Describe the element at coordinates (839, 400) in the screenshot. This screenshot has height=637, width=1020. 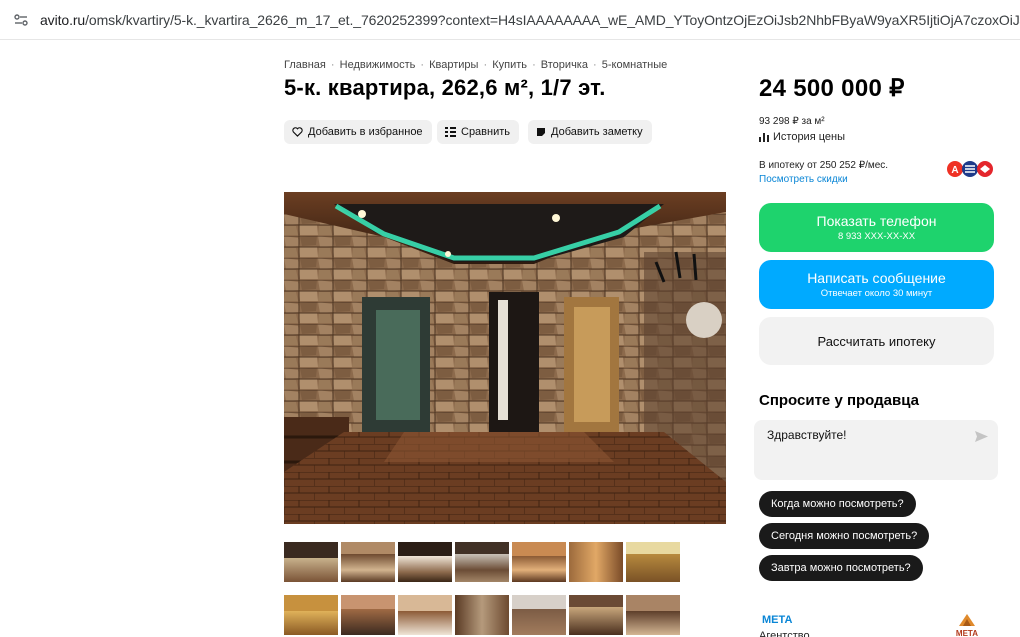
I see `ask-seller-title: Спросите у продавца` at that location.